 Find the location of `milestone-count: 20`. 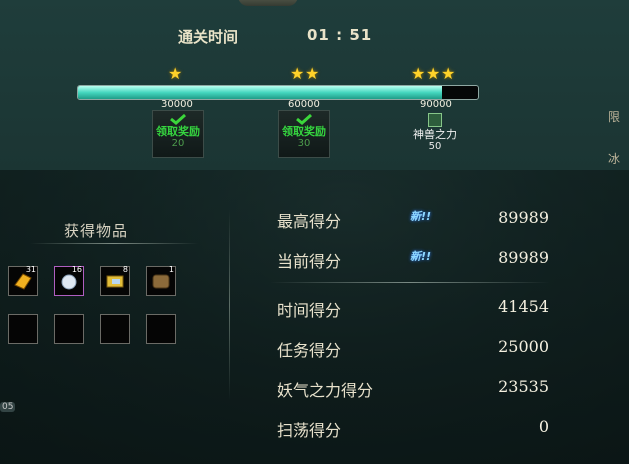

milestone-count: 20 is located at coordinates (178, 143).